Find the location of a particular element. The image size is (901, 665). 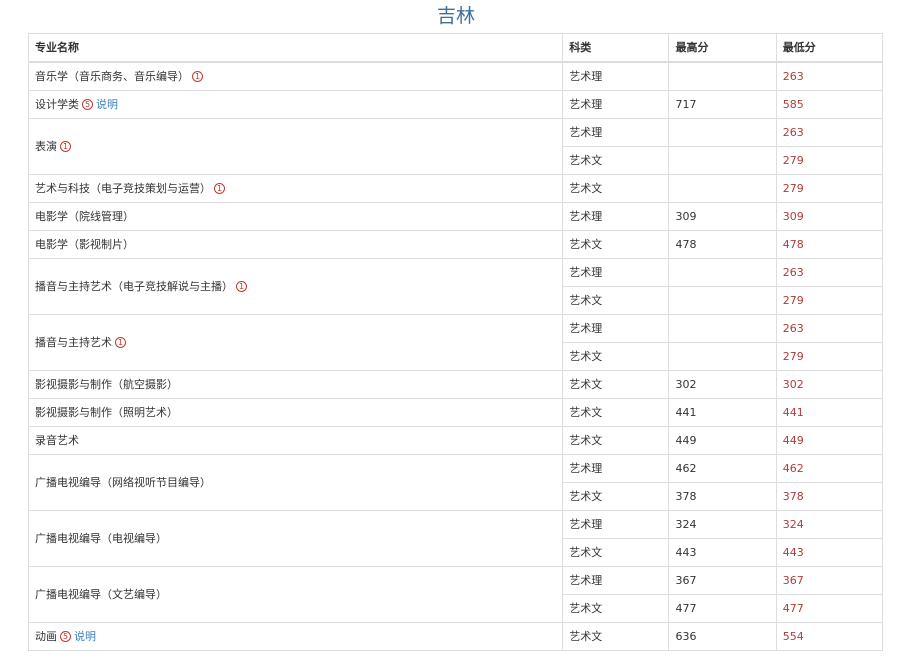

major-name: 广播电视编导（文艺编导） is located at coordinates (101, 594).